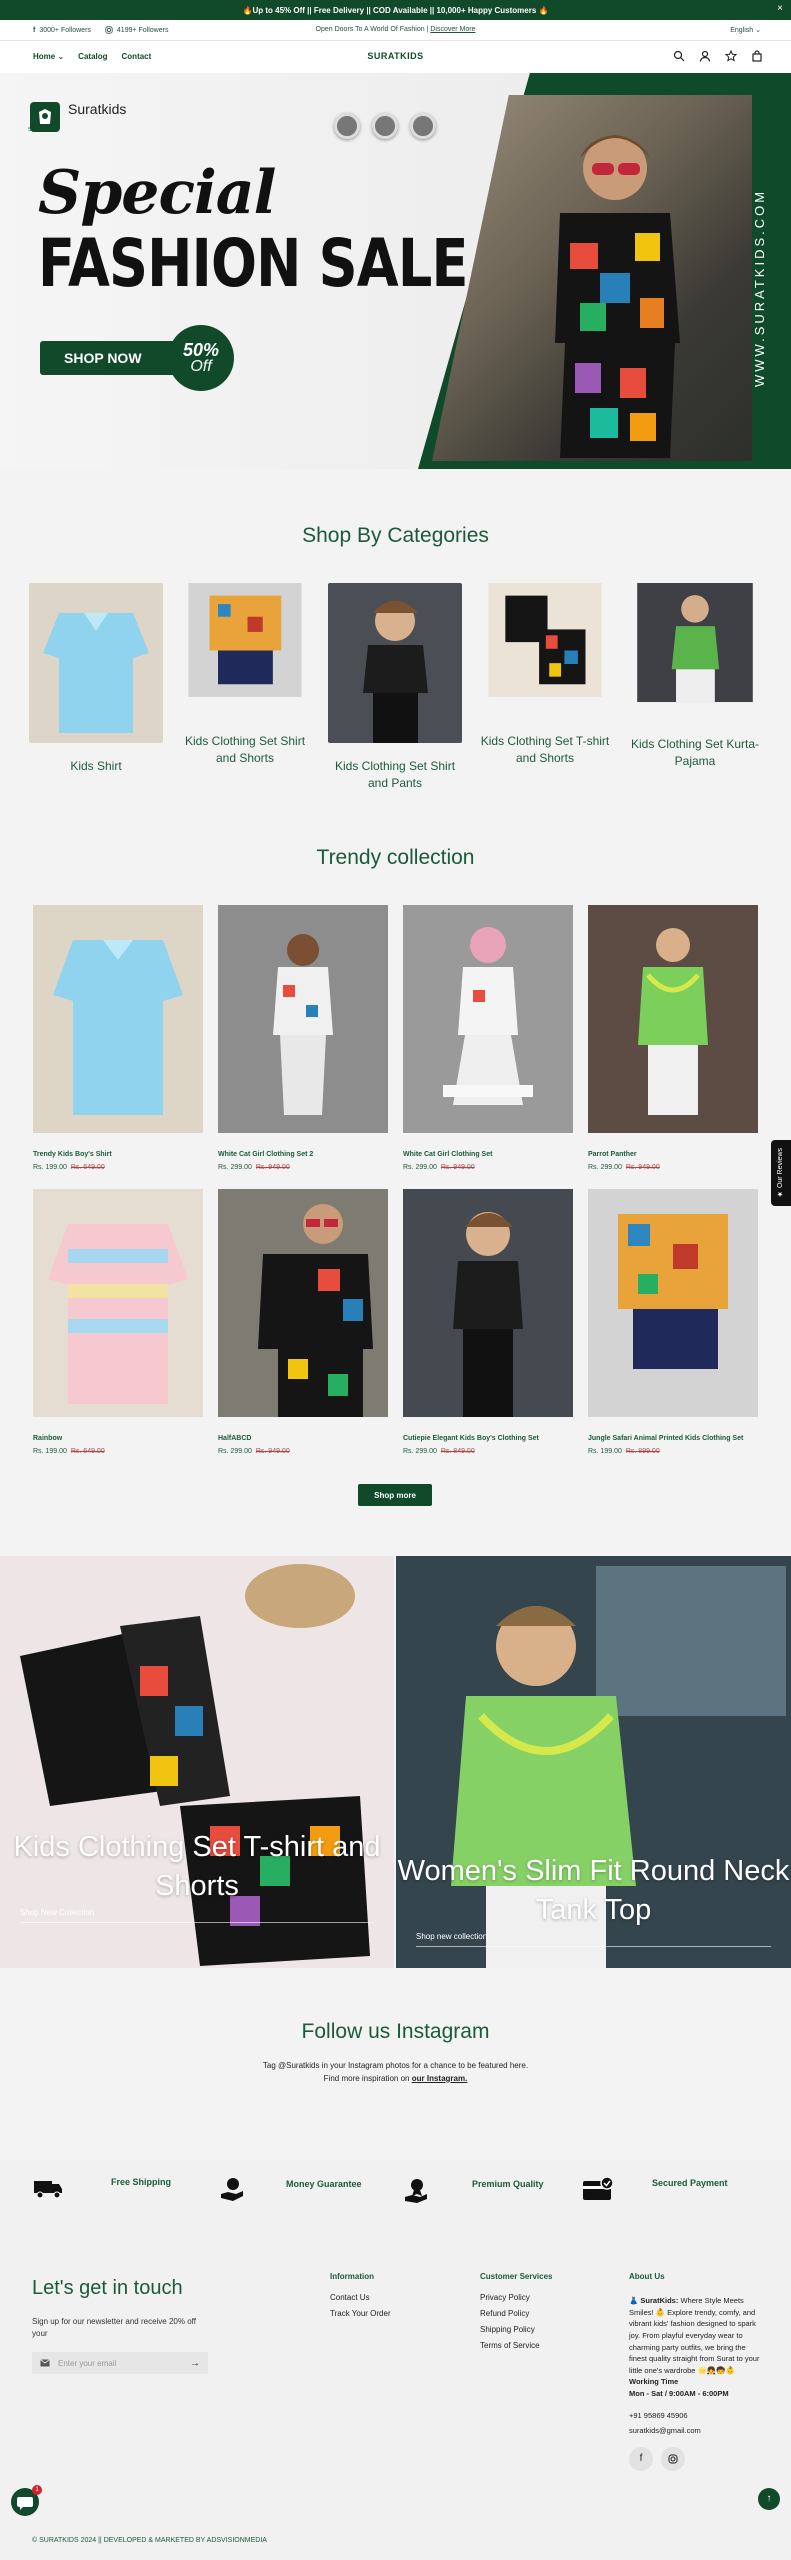 The height and width of the screenshot is (2560, 791). Describe the element at coordinates (303, 1322) in the screenshot. I see `product-card: HalfABCD Rs. 299.00 Rs. 949.00` at that location.